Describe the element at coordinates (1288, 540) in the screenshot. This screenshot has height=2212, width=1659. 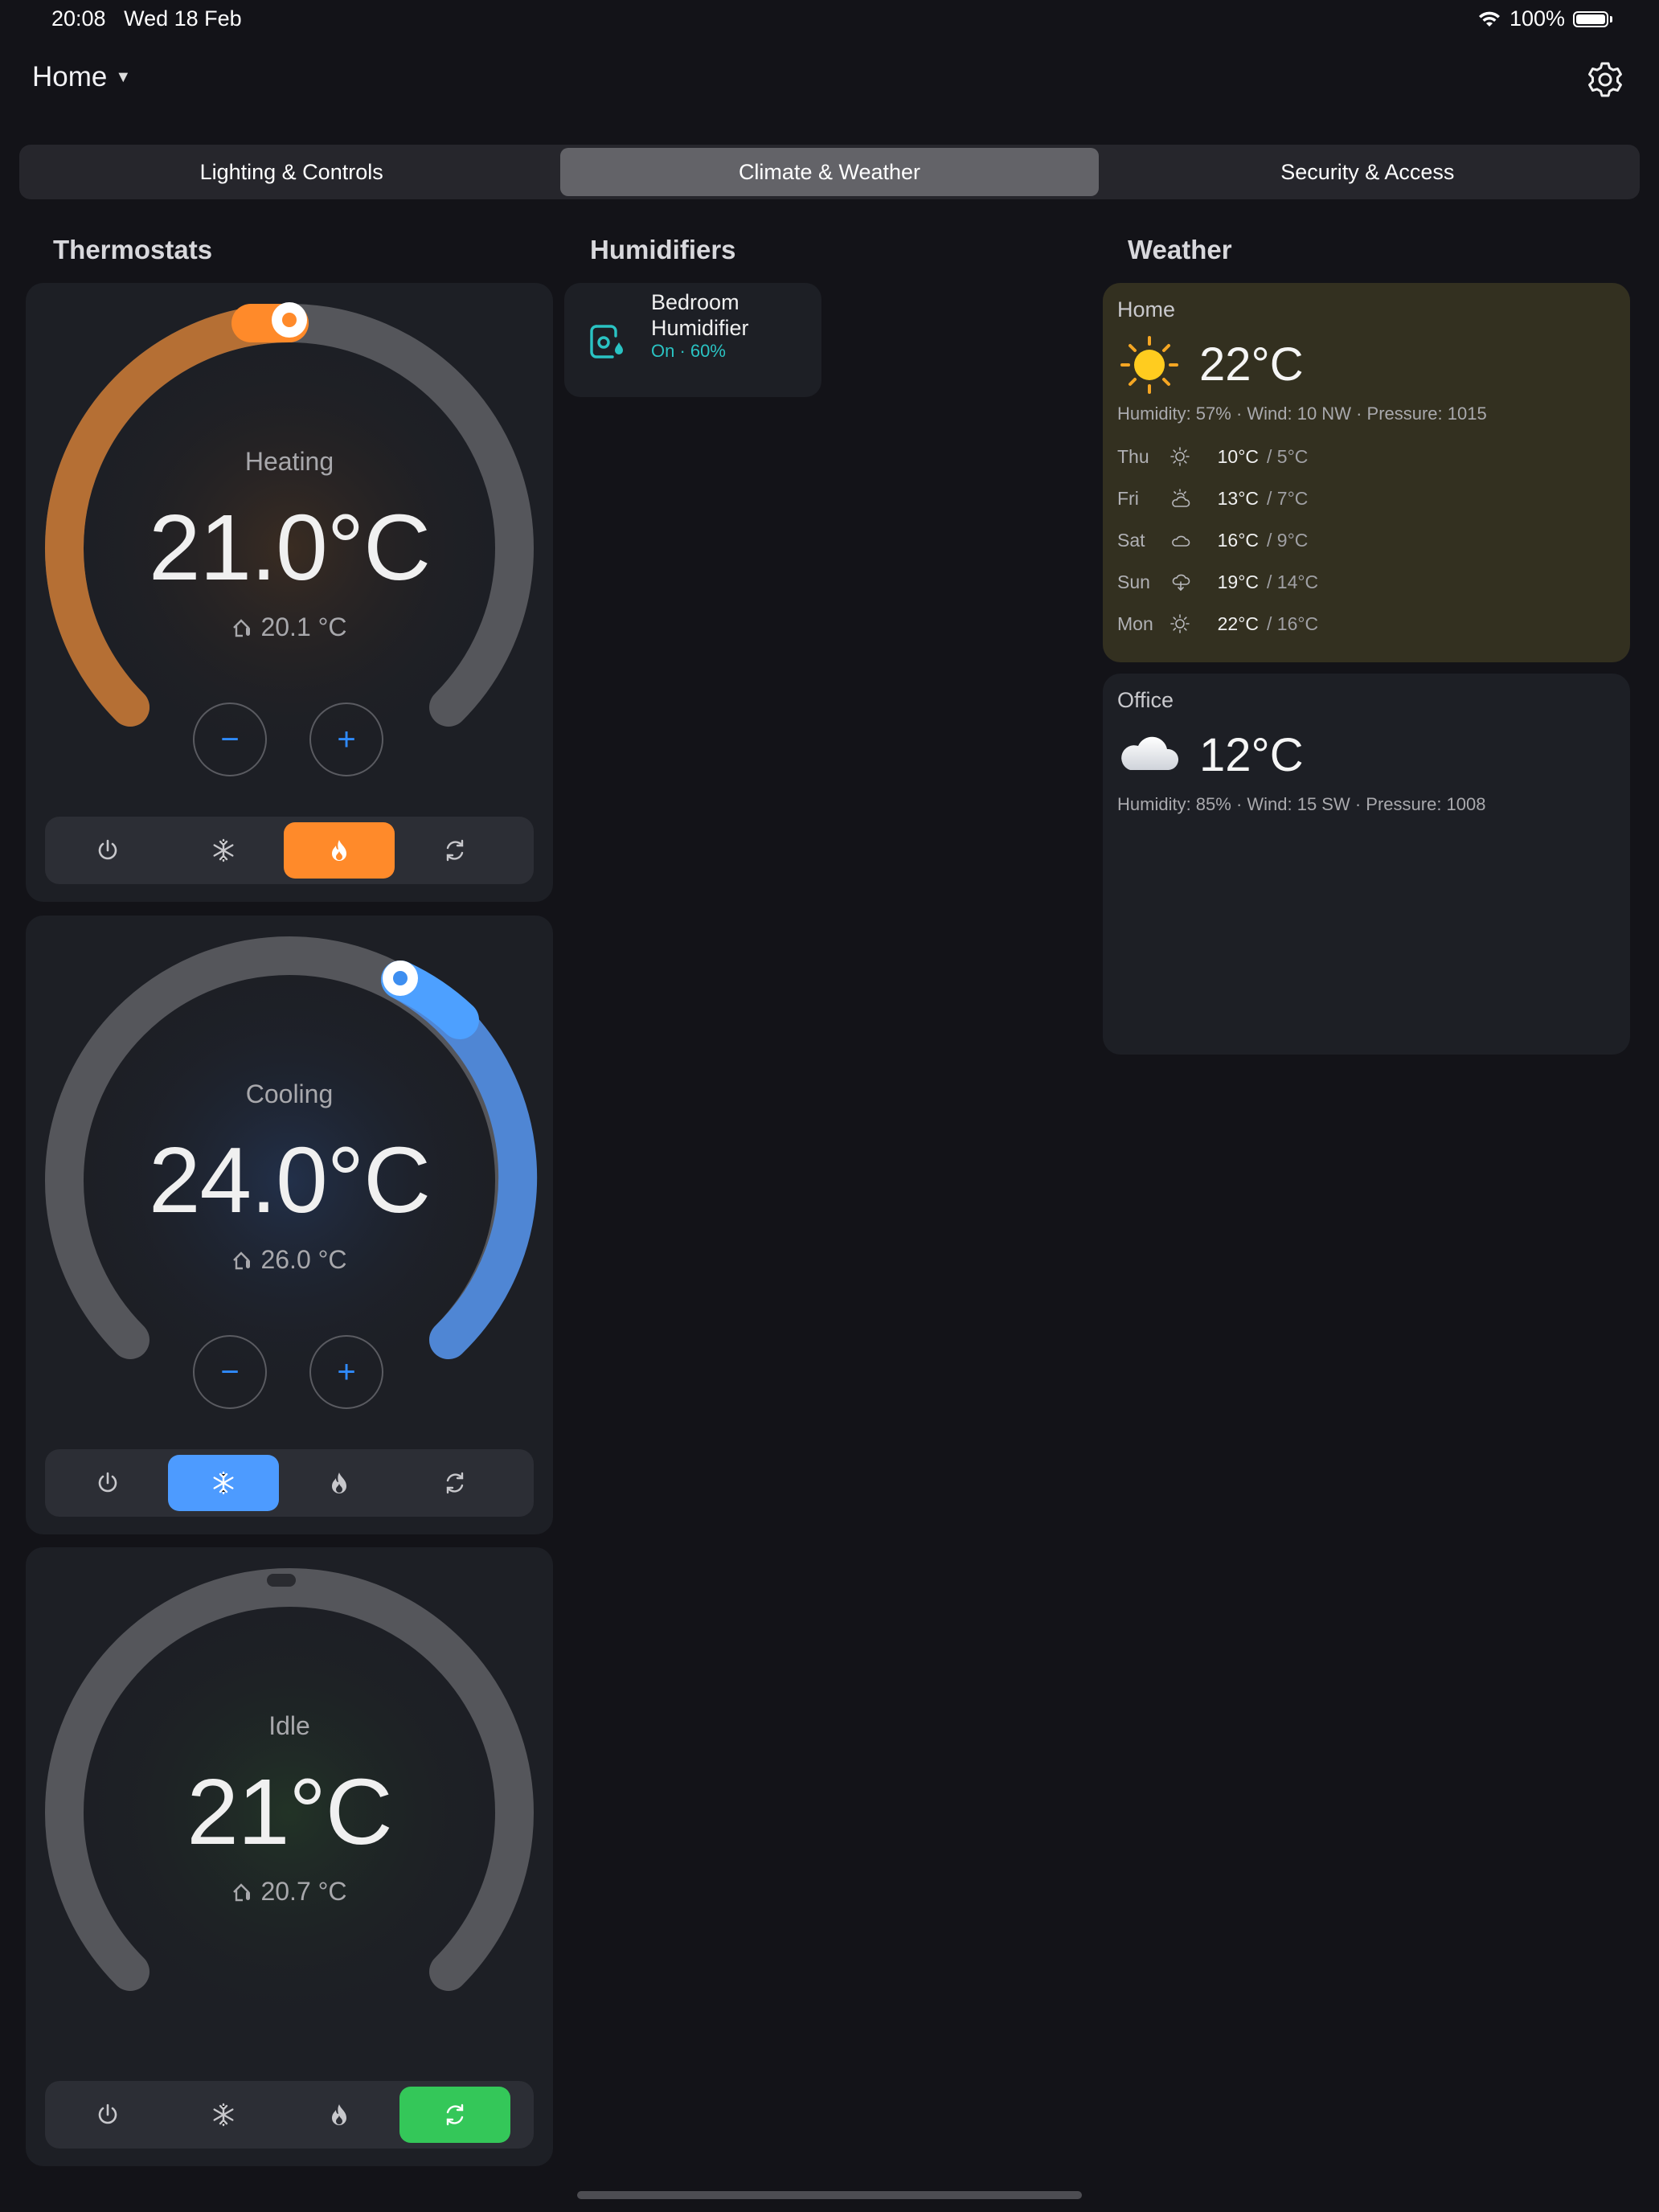
I see `forecast-low: / 9°C` at that location.